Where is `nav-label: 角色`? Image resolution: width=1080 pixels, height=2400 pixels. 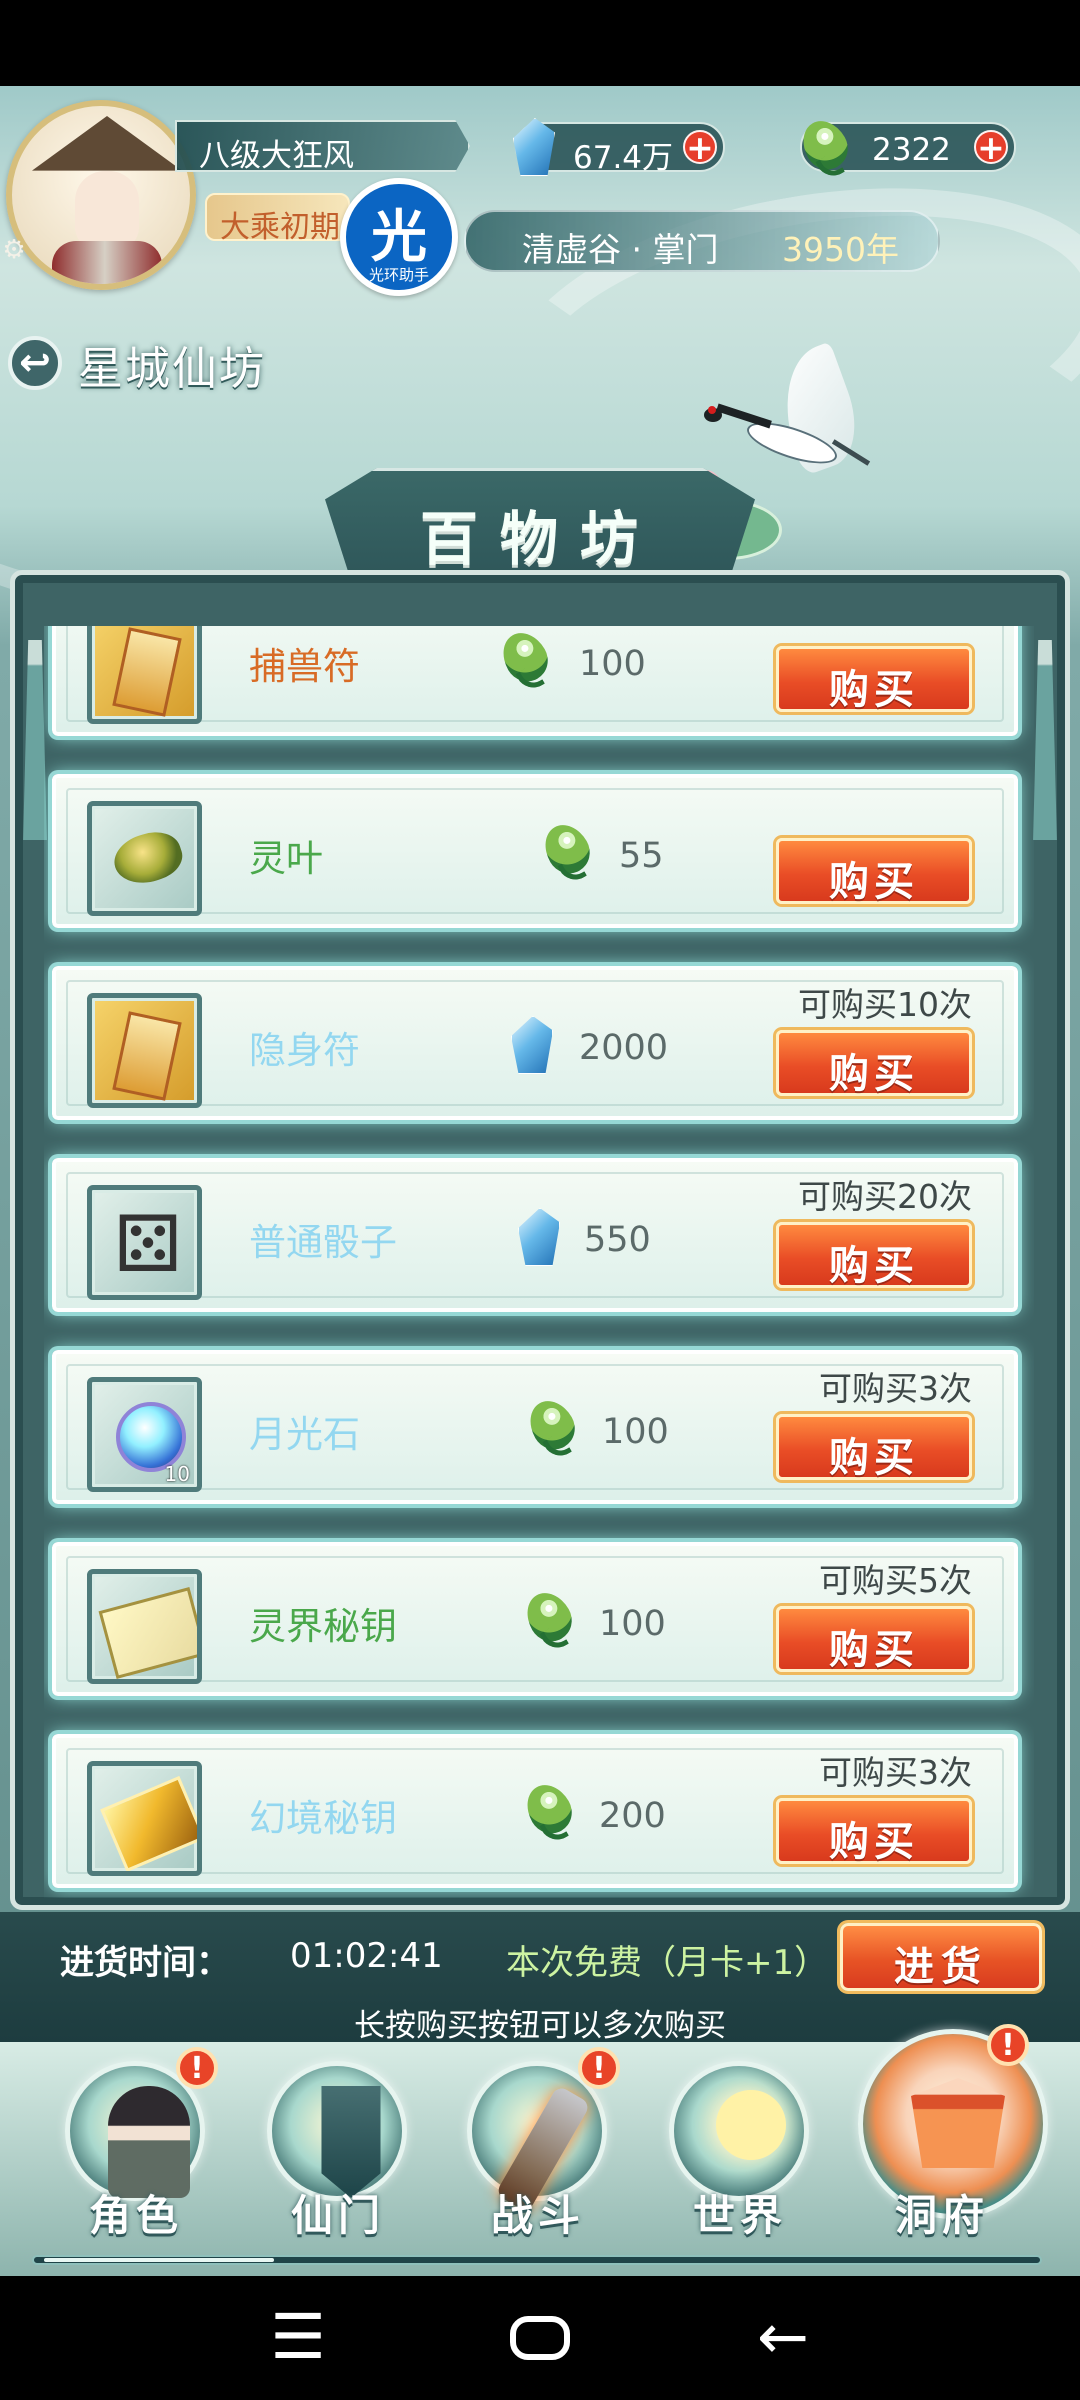
nav-label: 角色 is located at coordinates (135, 2215).